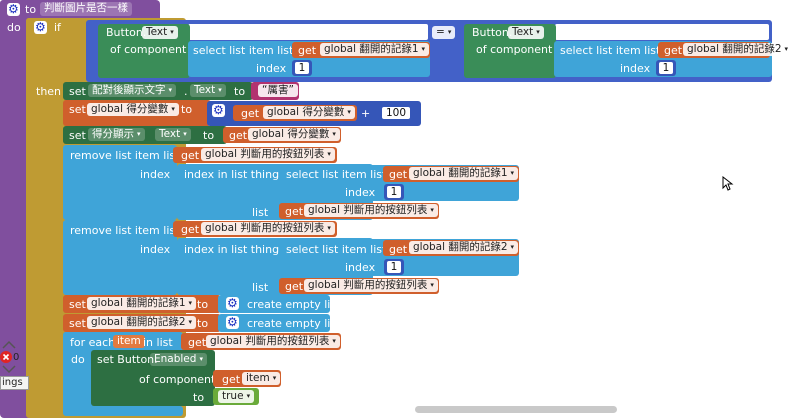 Image resolution: width=800 pixels, height=418 pixels. I want to click on number-value: 100, so click(396, 113).